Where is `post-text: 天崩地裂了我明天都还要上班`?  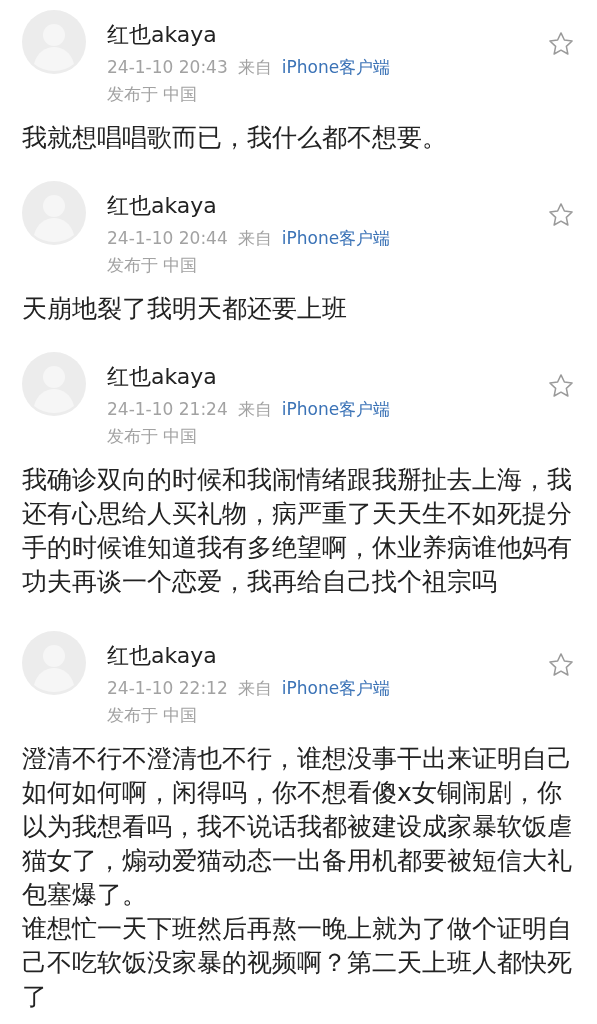
post-text: 天崩地裂了我明天都还要上班 is located at coordinates (185, 309).